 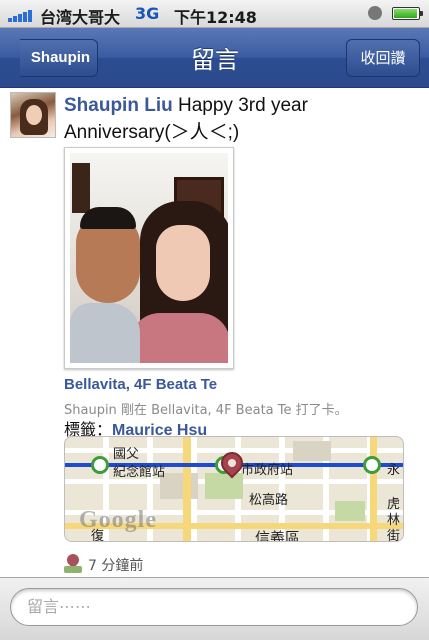 What do you see at coordinates (147, 13) in the screenshot?
I see `network-type: 3G` at bounding box center [147, 13].